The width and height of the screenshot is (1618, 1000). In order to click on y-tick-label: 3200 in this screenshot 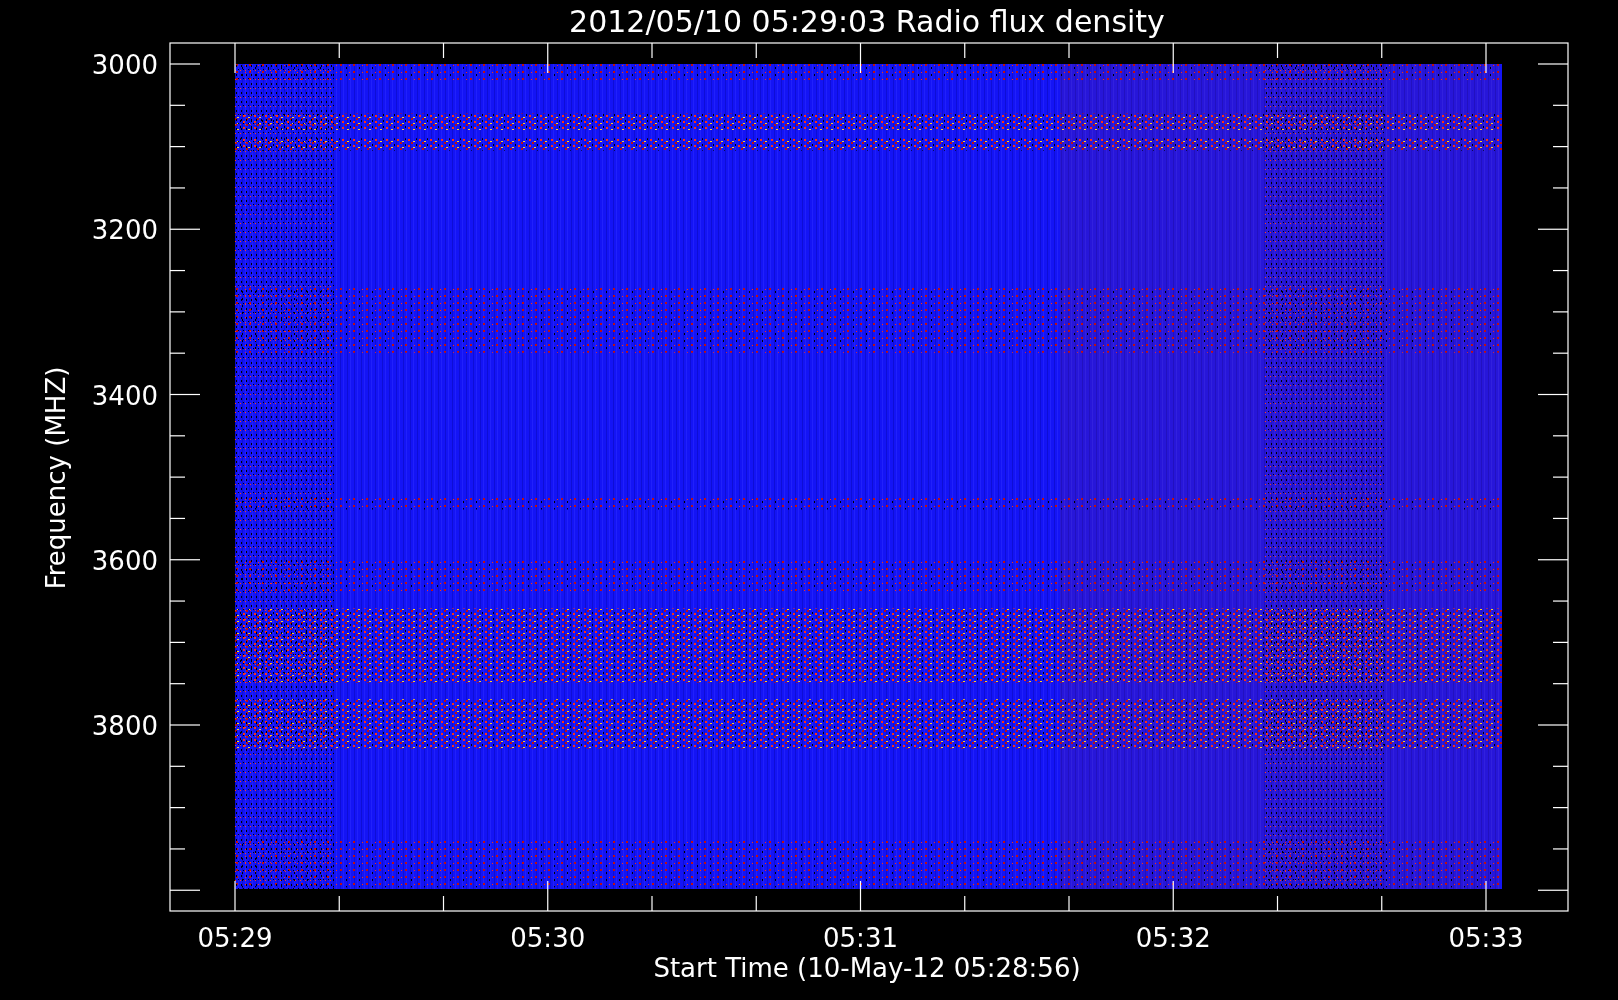, I will do `click(124, 230)`.